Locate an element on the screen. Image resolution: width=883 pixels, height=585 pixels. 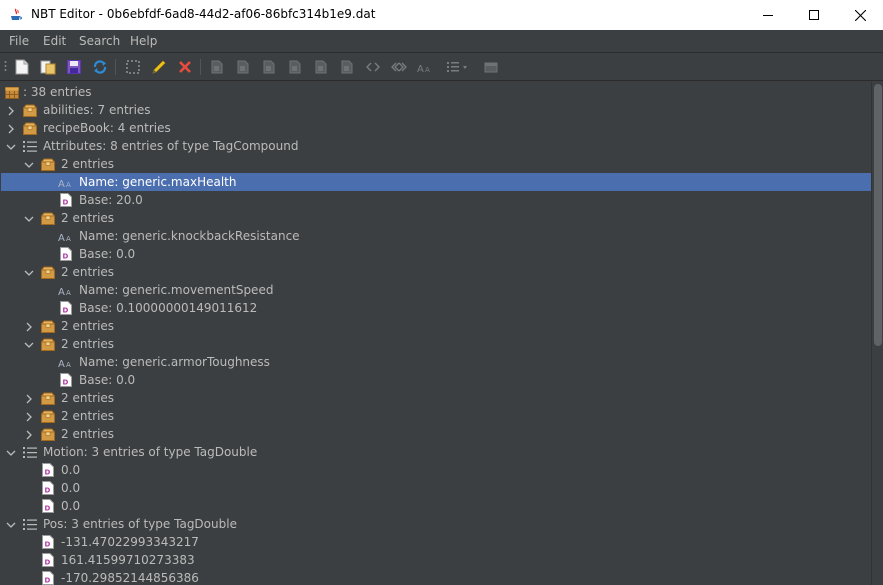
refresh-button is located at coordinates (100, 67).